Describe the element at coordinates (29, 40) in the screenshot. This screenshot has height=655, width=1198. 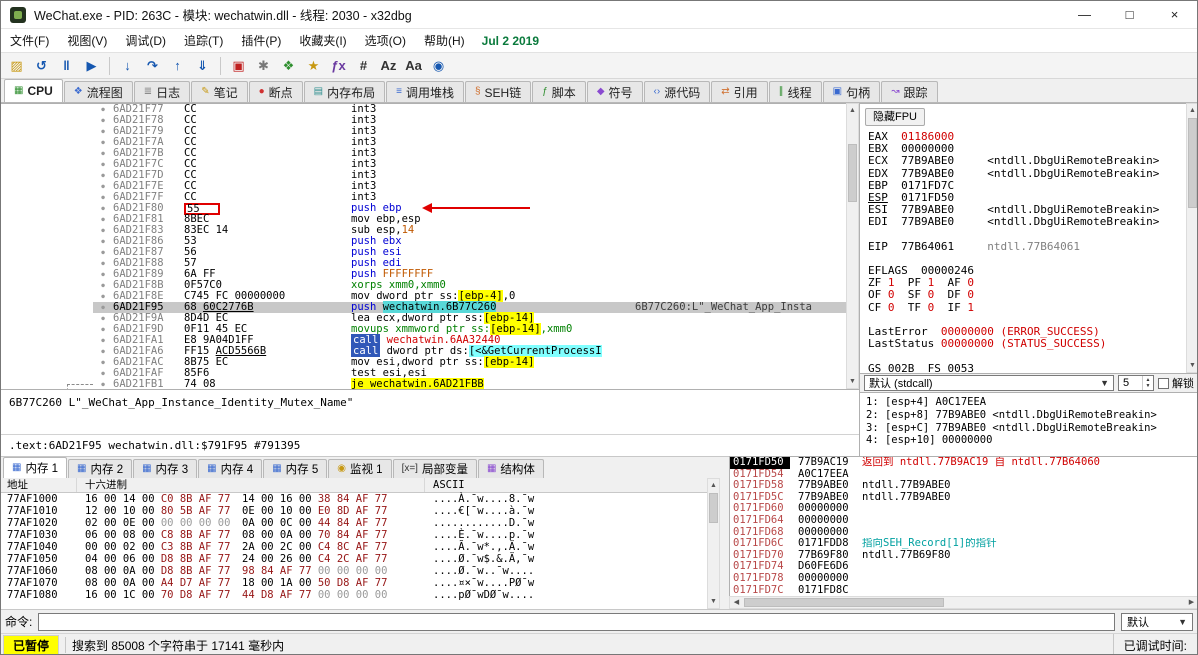
I see `menu-file: 文件(F)` at that location.